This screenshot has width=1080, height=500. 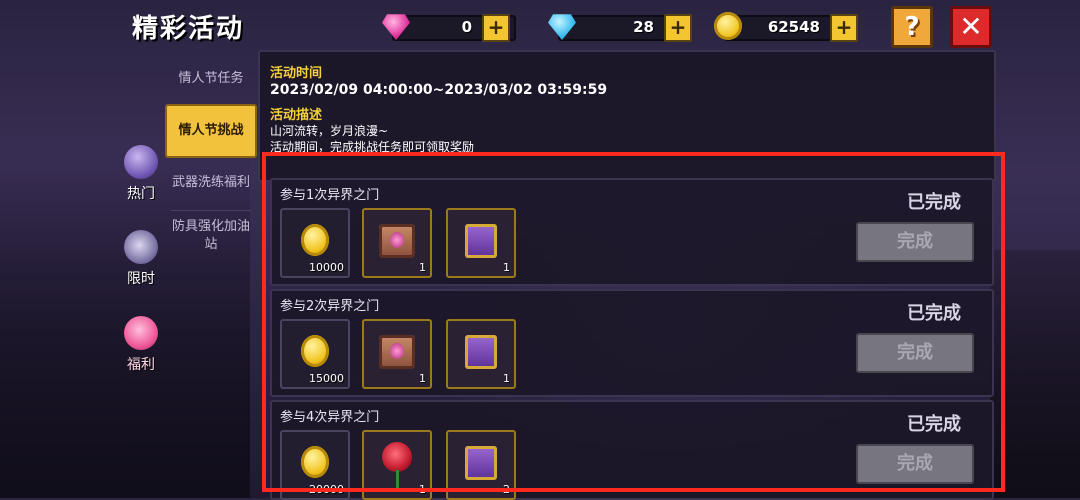 What do you see at coordinates (330, 417) in the screenshot?
I see `task-name: 参与4次异界之门` at bounding box center [330, 417].